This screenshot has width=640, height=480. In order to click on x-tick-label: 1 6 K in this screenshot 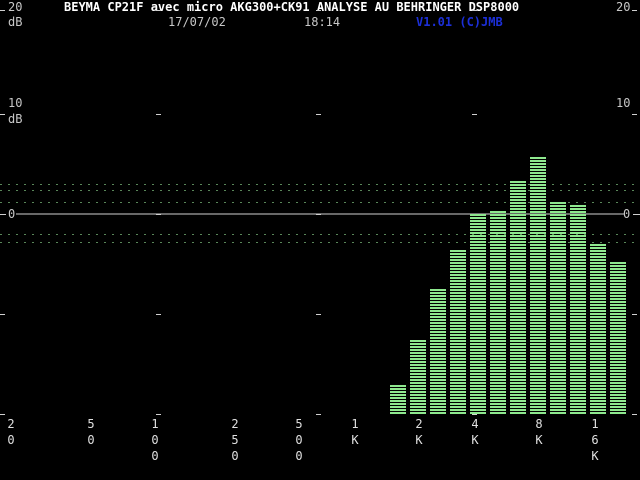, I will do `click(595, 440)`.